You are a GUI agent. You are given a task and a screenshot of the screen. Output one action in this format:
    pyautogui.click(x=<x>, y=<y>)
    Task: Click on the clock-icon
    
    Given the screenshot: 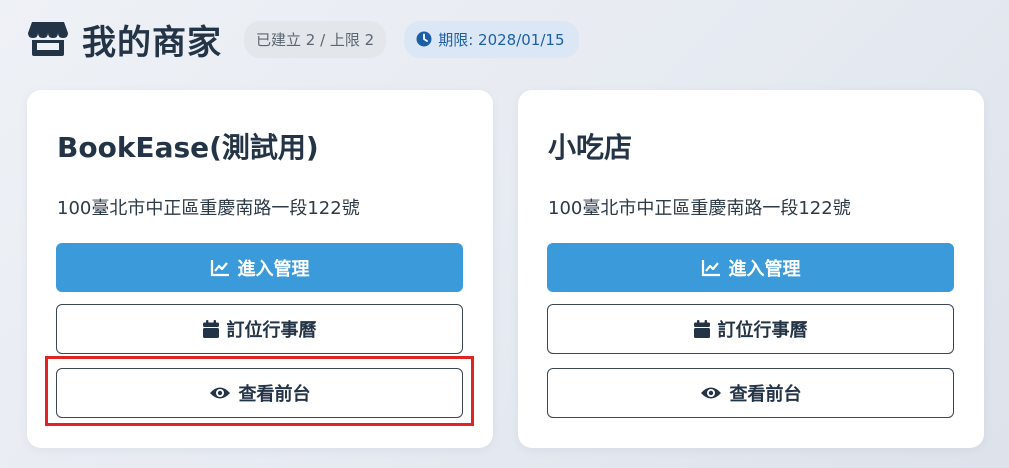 What is the action you would take?
    pyautogui.click(x=424, y=39)
    